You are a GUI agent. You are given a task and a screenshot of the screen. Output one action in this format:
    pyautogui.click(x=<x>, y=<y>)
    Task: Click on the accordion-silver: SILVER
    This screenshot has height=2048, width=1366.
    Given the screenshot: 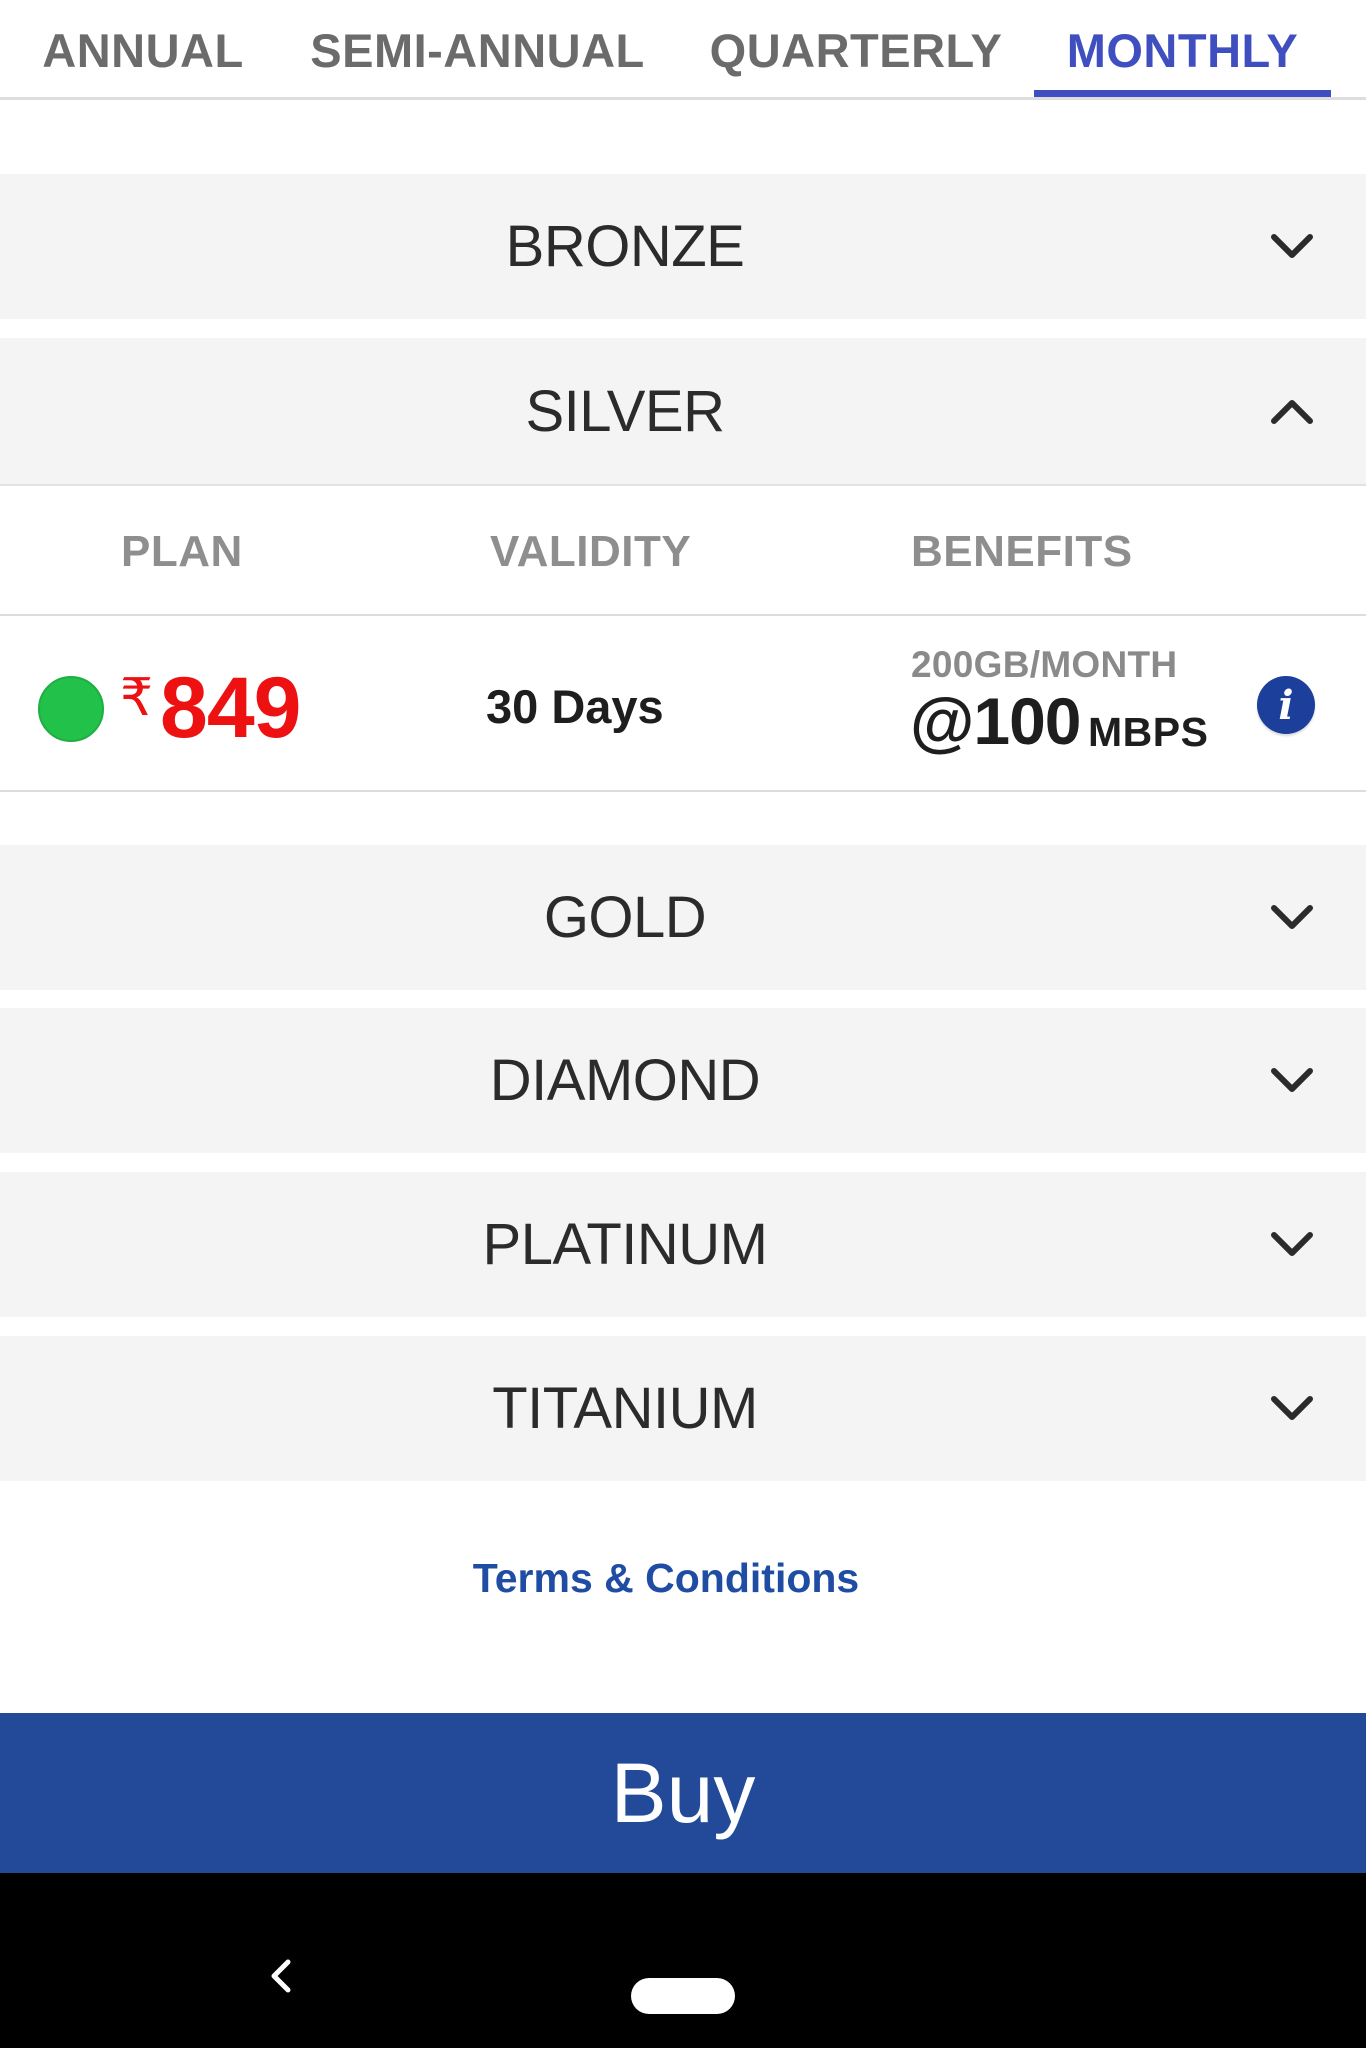 What is the action you would take?
    pyautogui.click(x=683, y=412)
    